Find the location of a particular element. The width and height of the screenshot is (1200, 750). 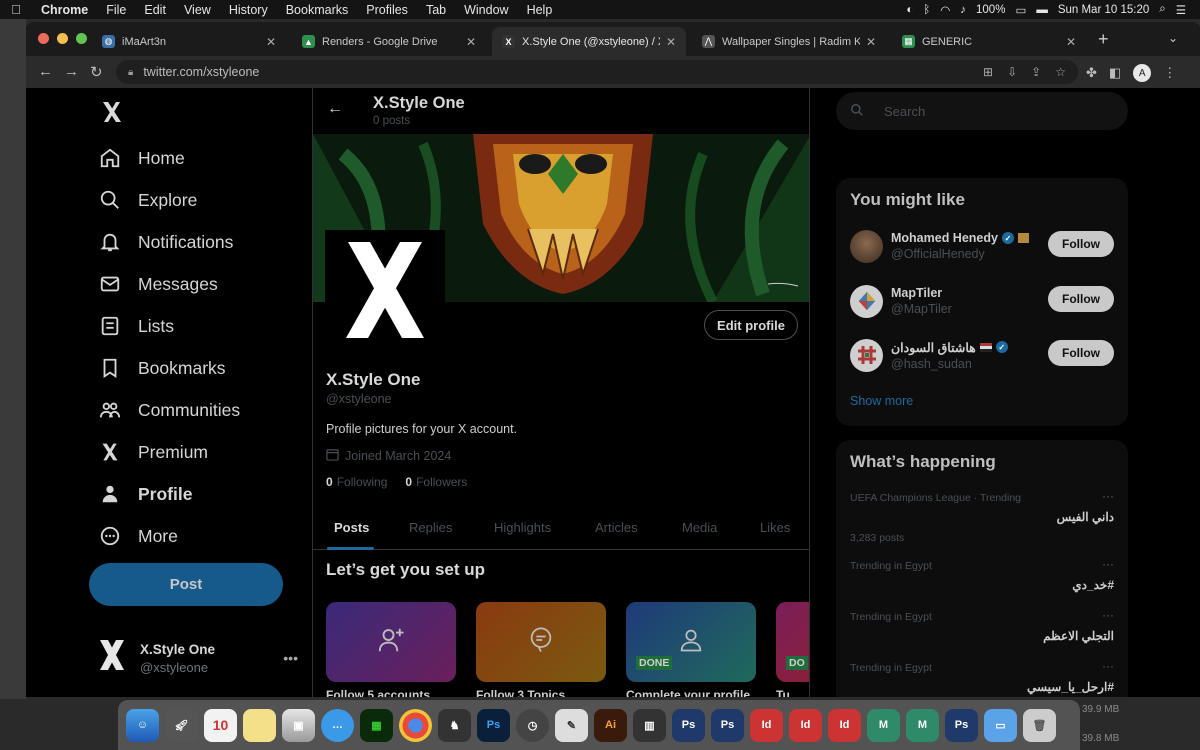

reload-button: ↻ is located at coordinates (96, 72).